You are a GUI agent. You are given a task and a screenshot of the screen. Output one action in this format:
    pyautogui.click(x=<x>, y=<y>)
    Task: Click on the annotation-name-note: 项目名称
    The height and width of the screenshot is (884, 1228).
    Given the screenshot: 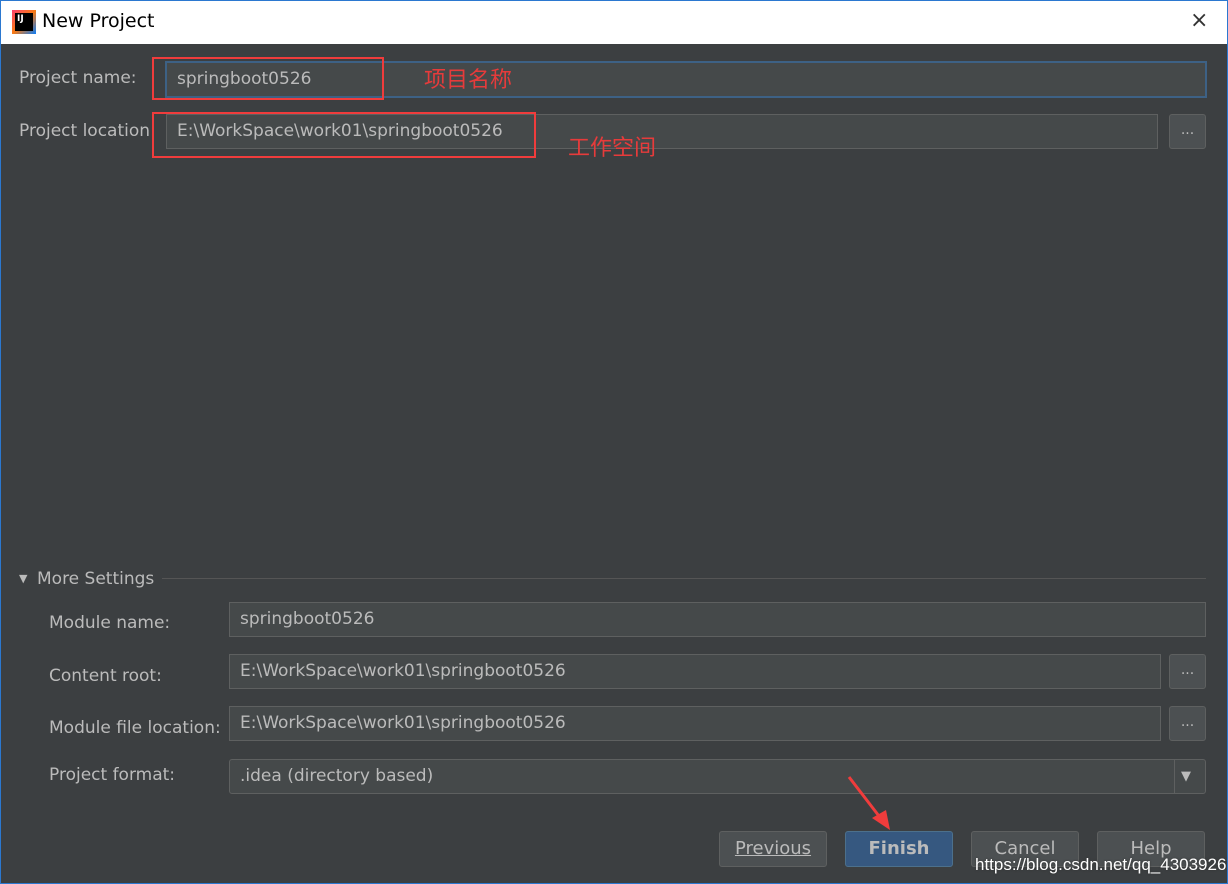 What is the action you would take?
    pyautogui.click(x=468, y=80)
    